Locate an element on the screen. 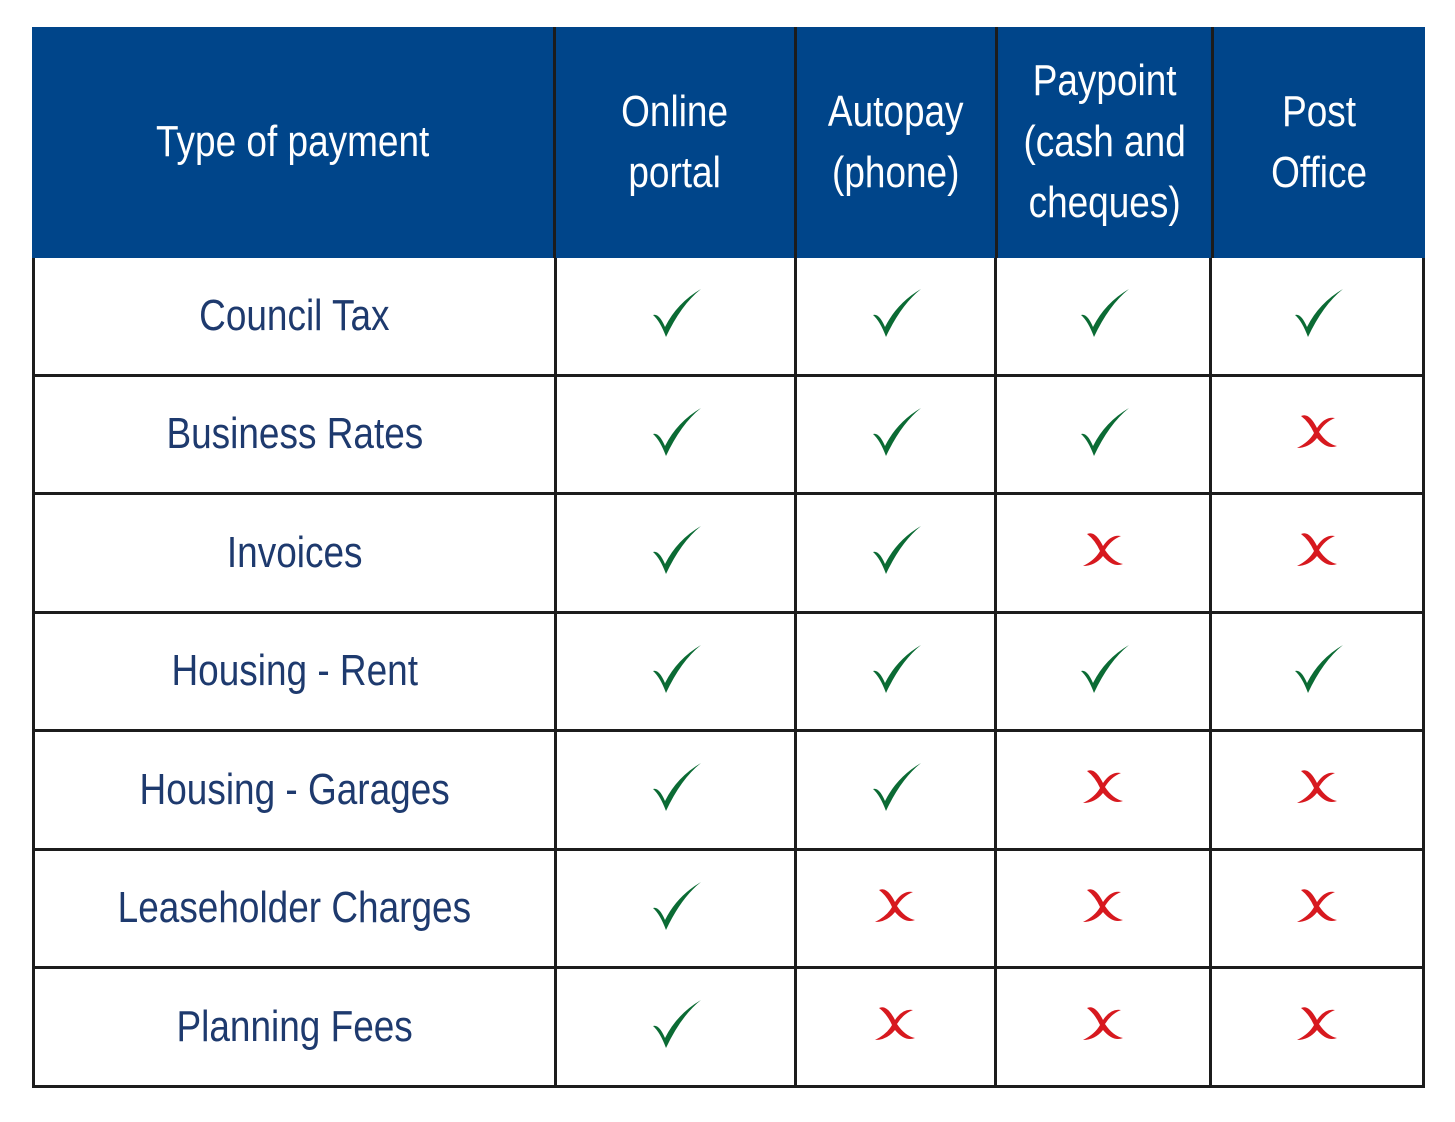 This screenshot has height=1122, width=1455. table-row: Council Tax is located at coordinates (728, 317).